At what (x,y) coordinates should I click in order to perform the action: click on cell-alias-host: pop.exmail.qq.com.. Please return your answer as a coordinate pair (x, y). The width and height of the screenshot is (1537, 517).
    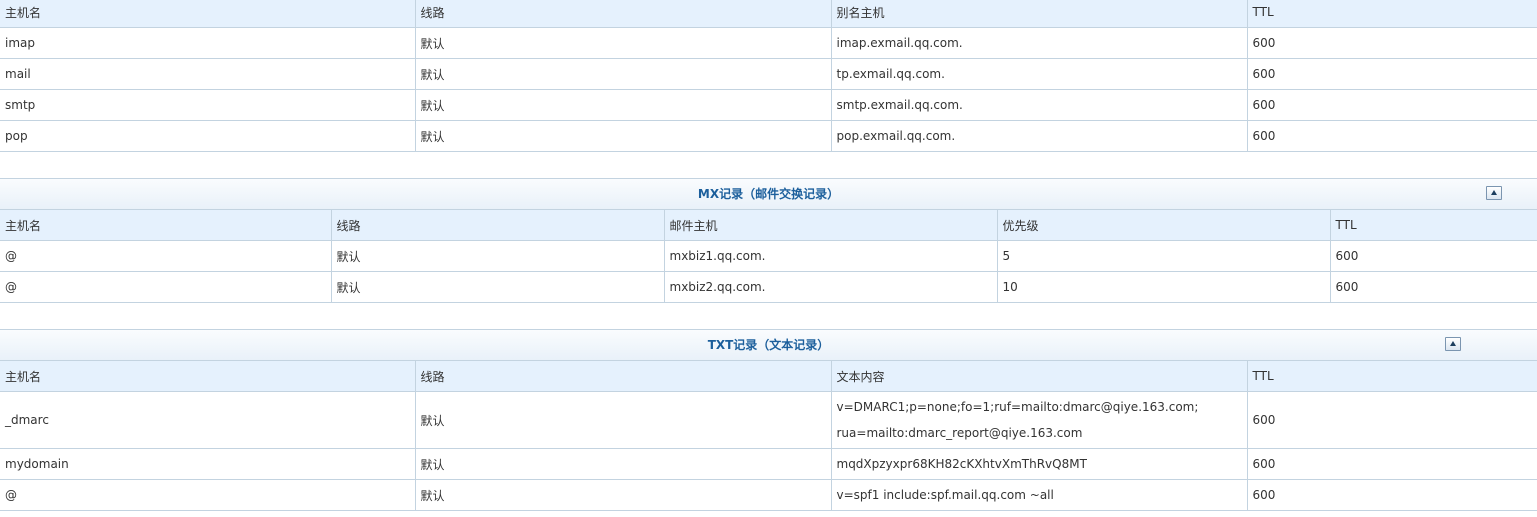
    Looking at the image, I should click on (1039, 136).